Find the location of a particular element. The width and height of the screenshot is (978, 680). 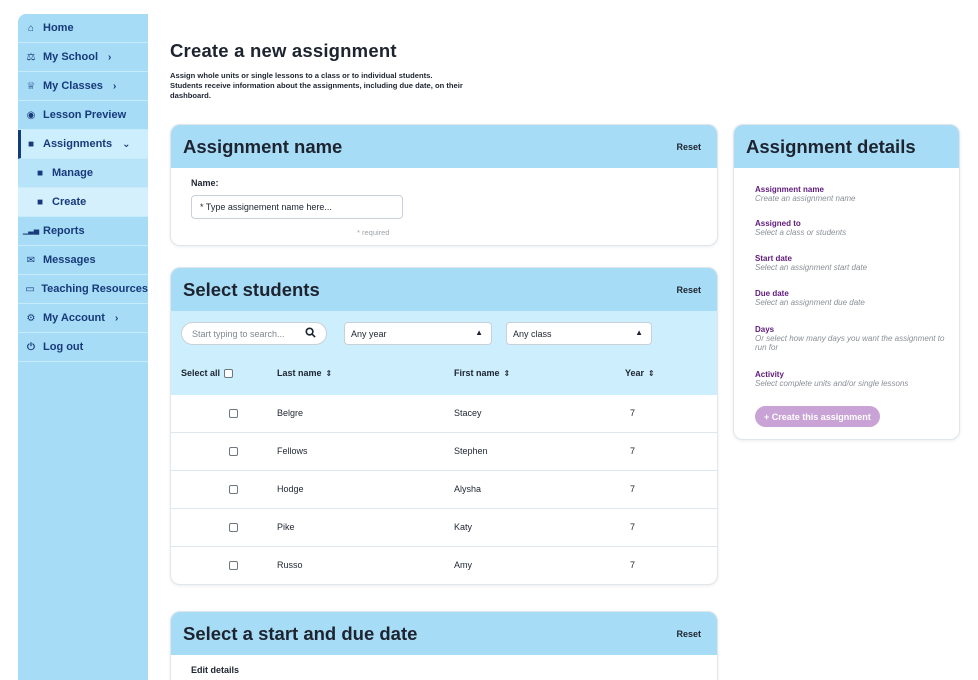

year-select-value: Any year is located at coordinates (369, 333).